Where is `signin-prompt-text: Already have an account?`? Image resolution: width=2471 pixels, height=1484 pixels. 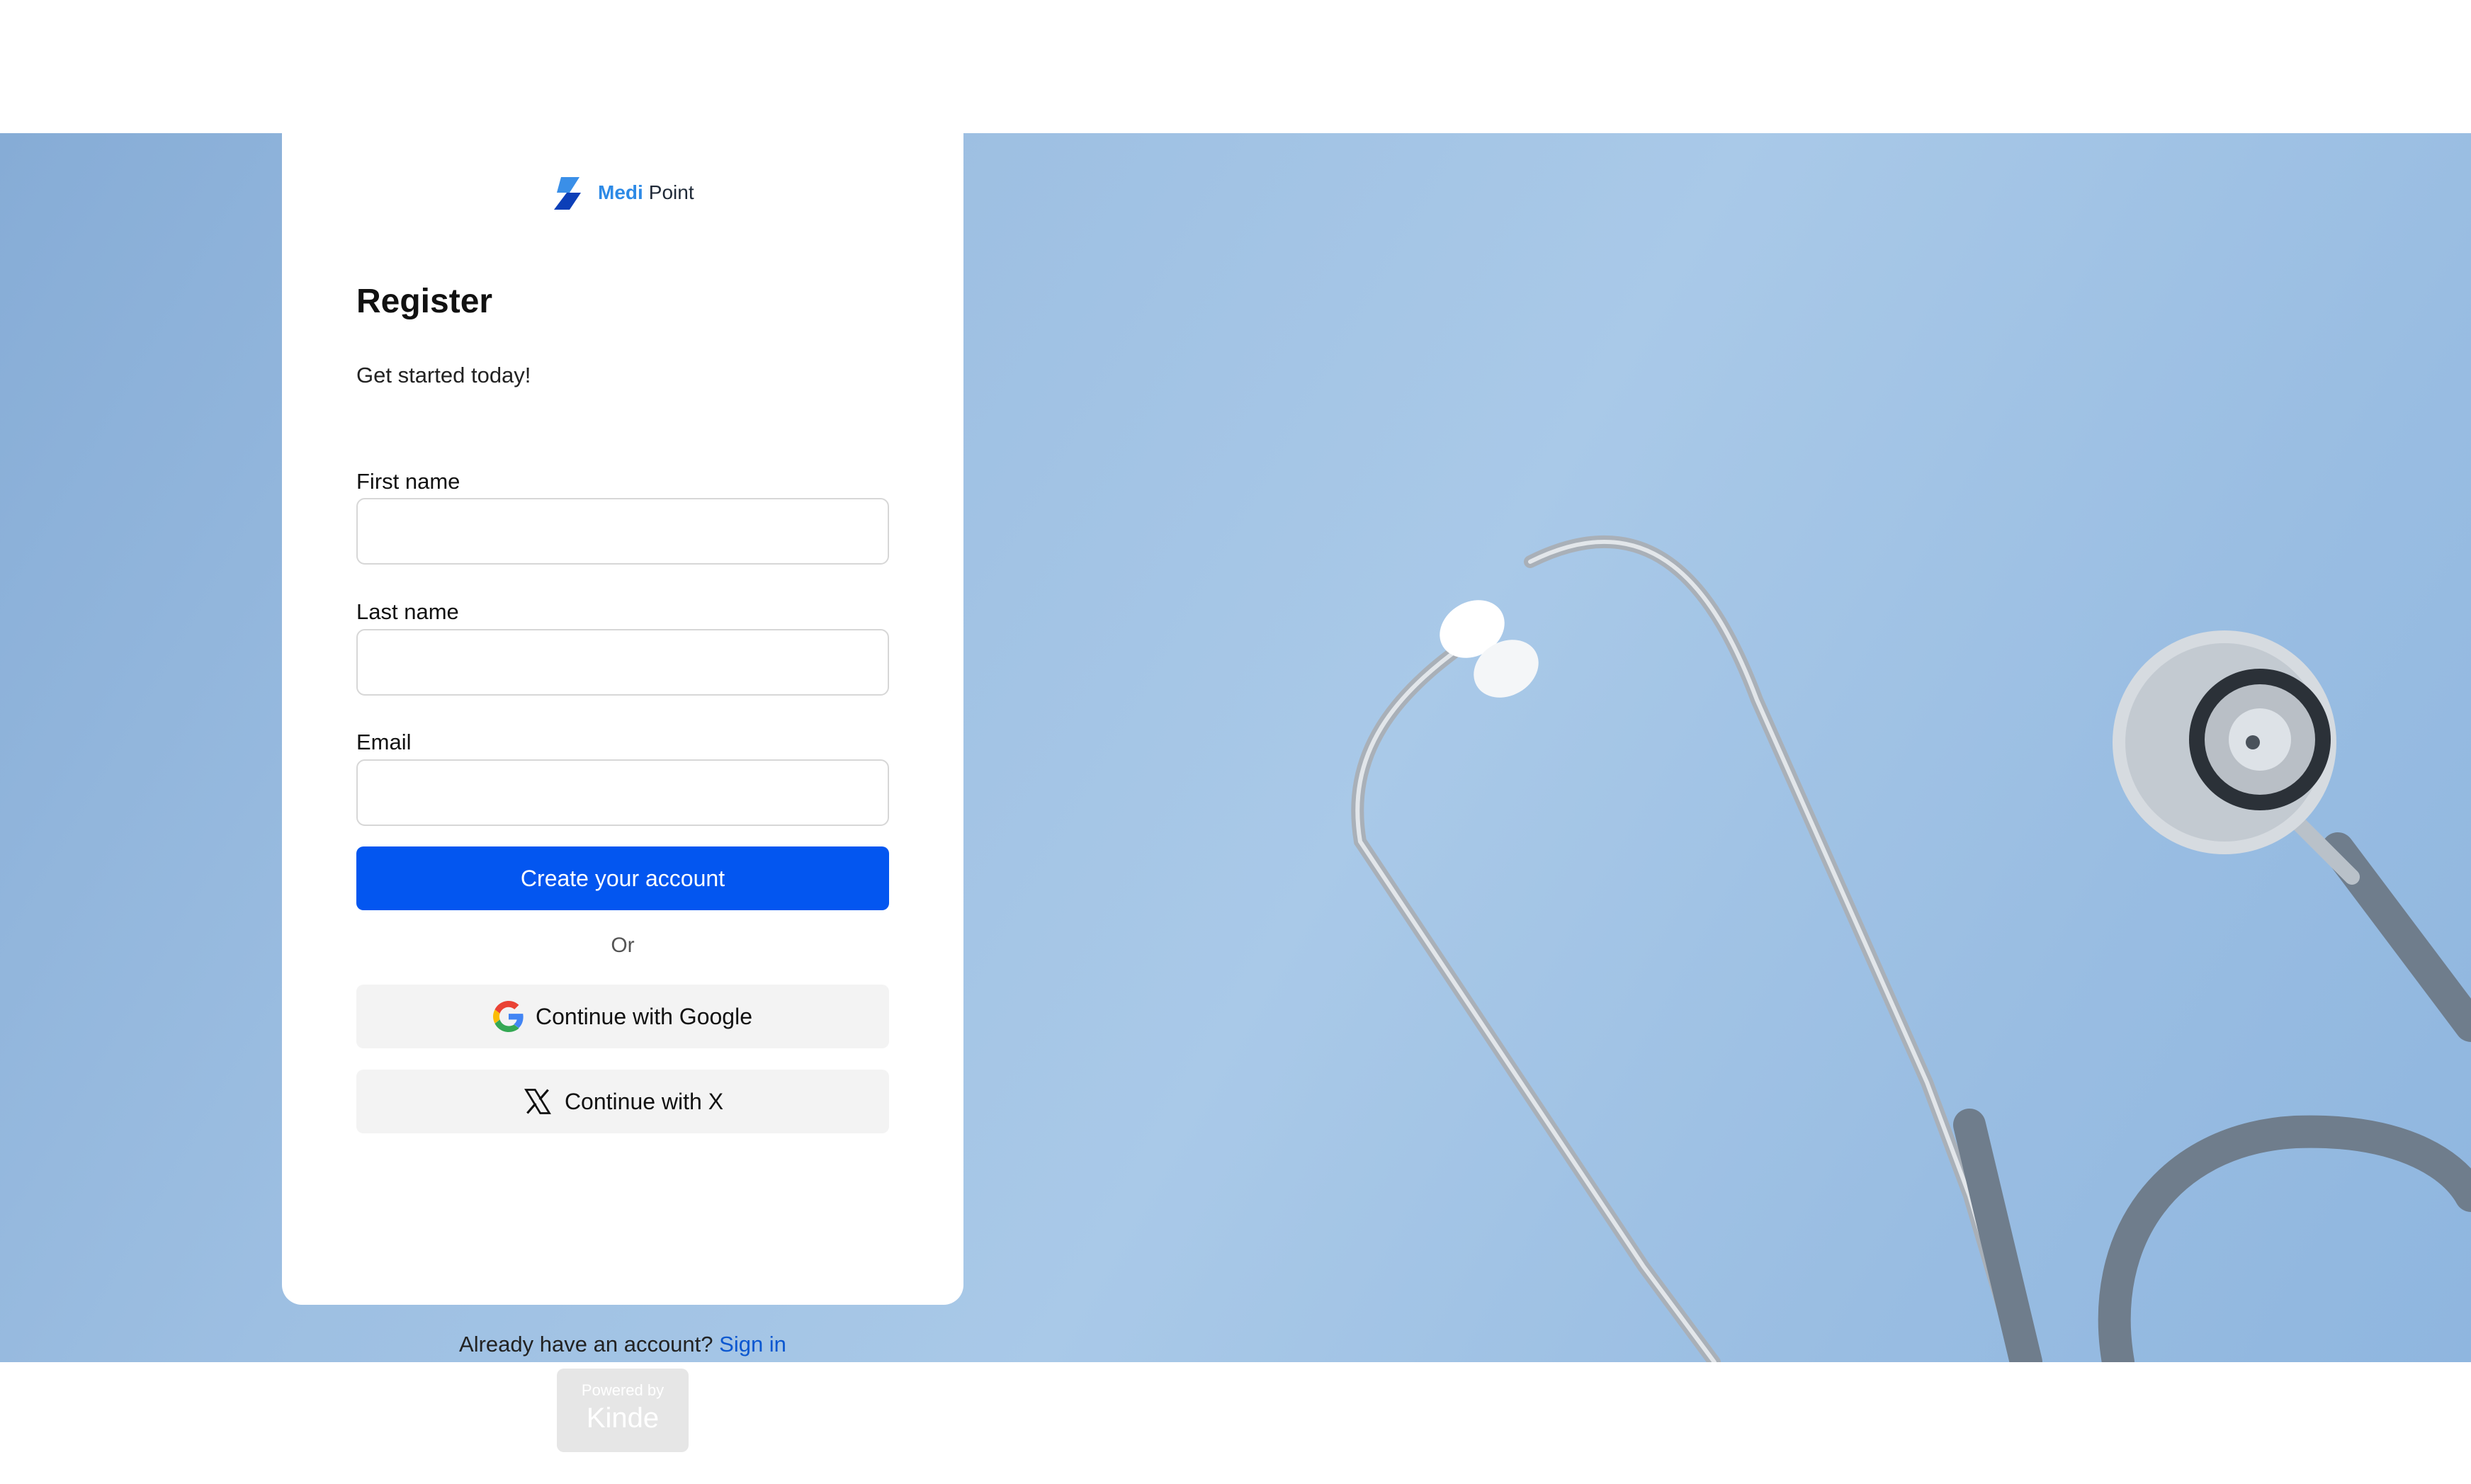 signin-prompt-text: Already have an account? is located at coordinates (586, 1344).